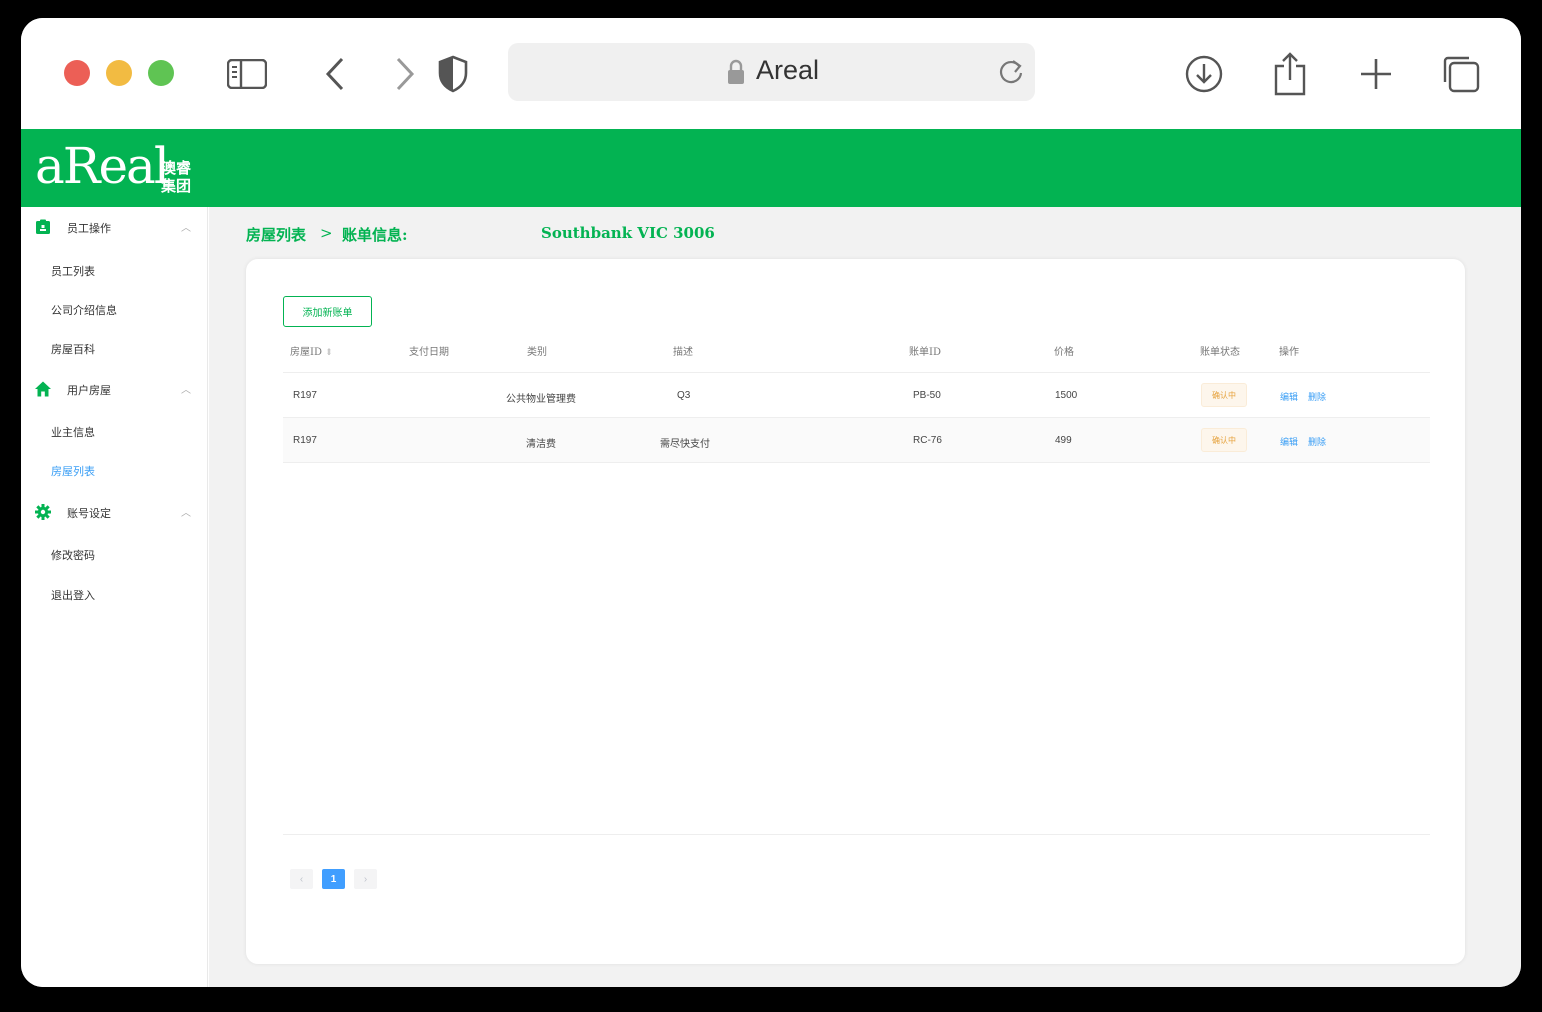 Image resolution: width=1542 pixels, height=1012 pixels. I want to click on privacy-shield-icon, so click(453, 74).